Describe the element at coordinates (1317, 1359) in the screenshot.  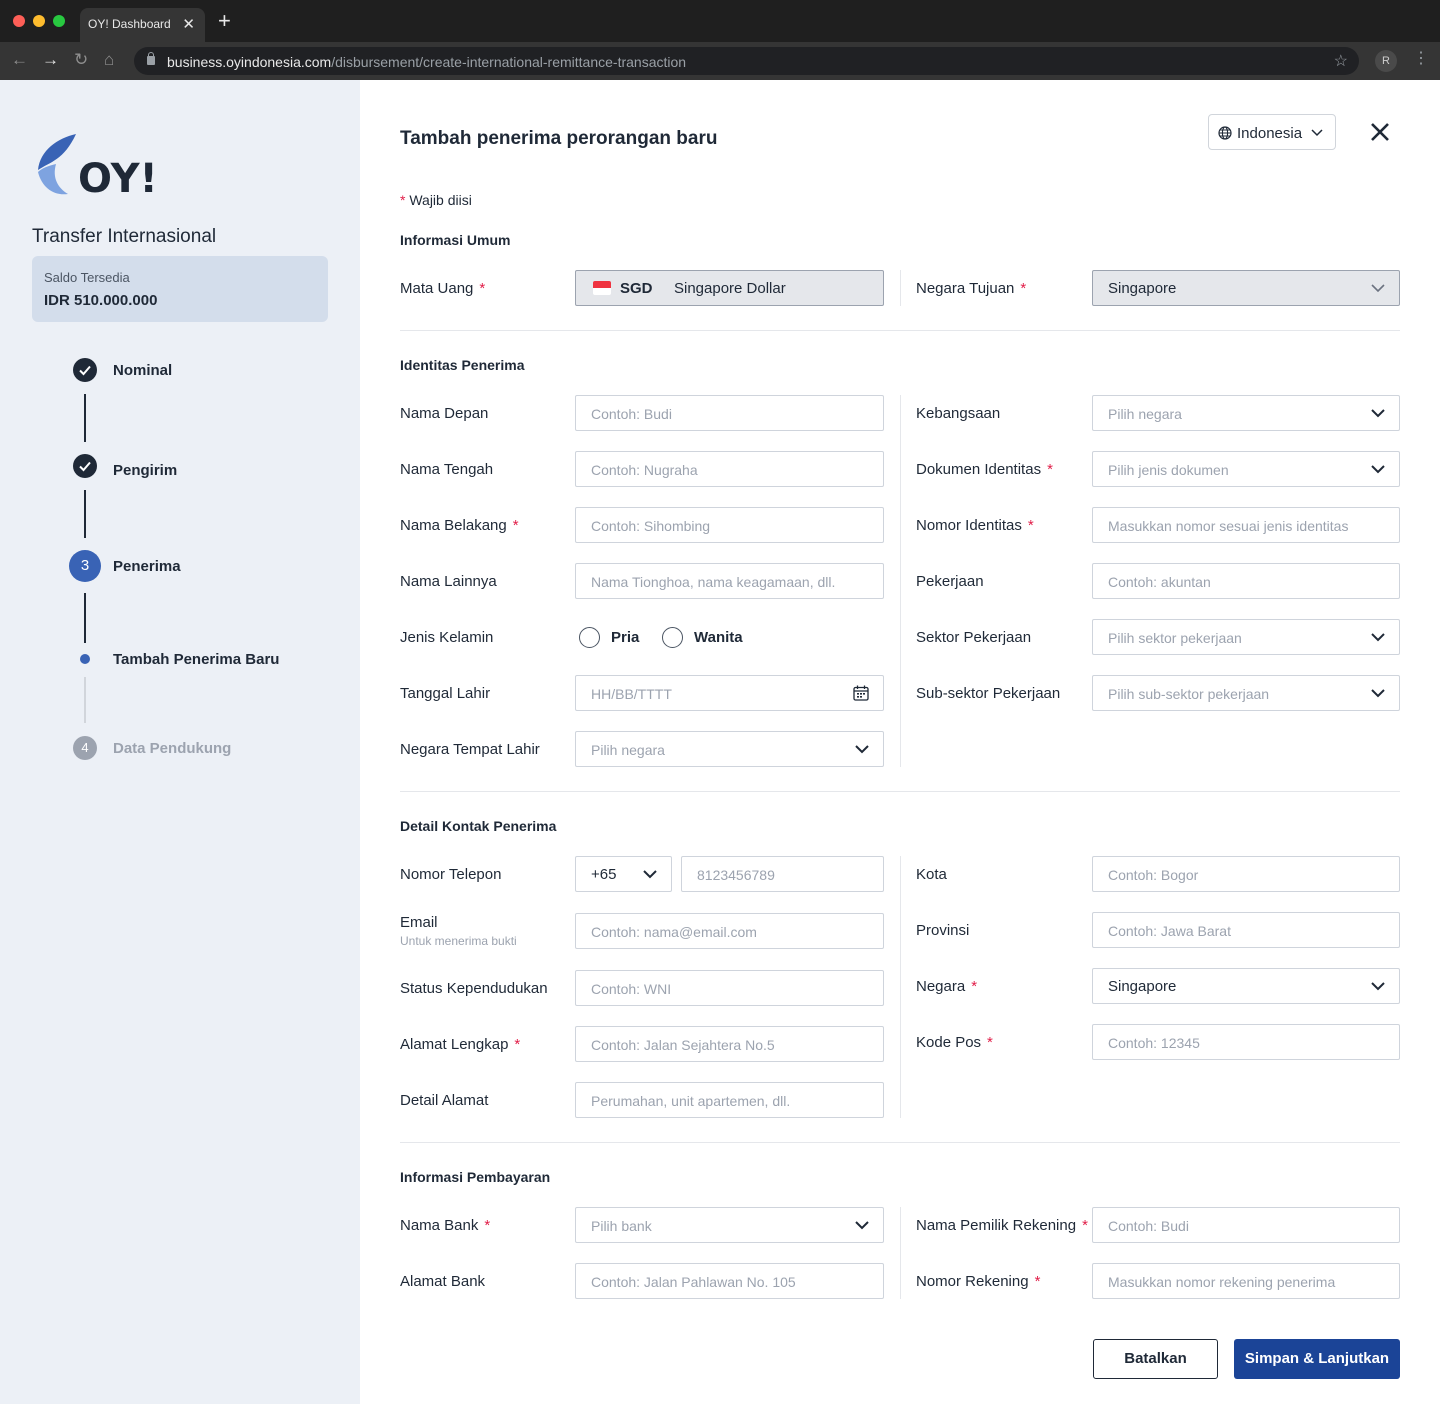
I see `save-continue-button: Simpan & Lanjutkan` at that location.